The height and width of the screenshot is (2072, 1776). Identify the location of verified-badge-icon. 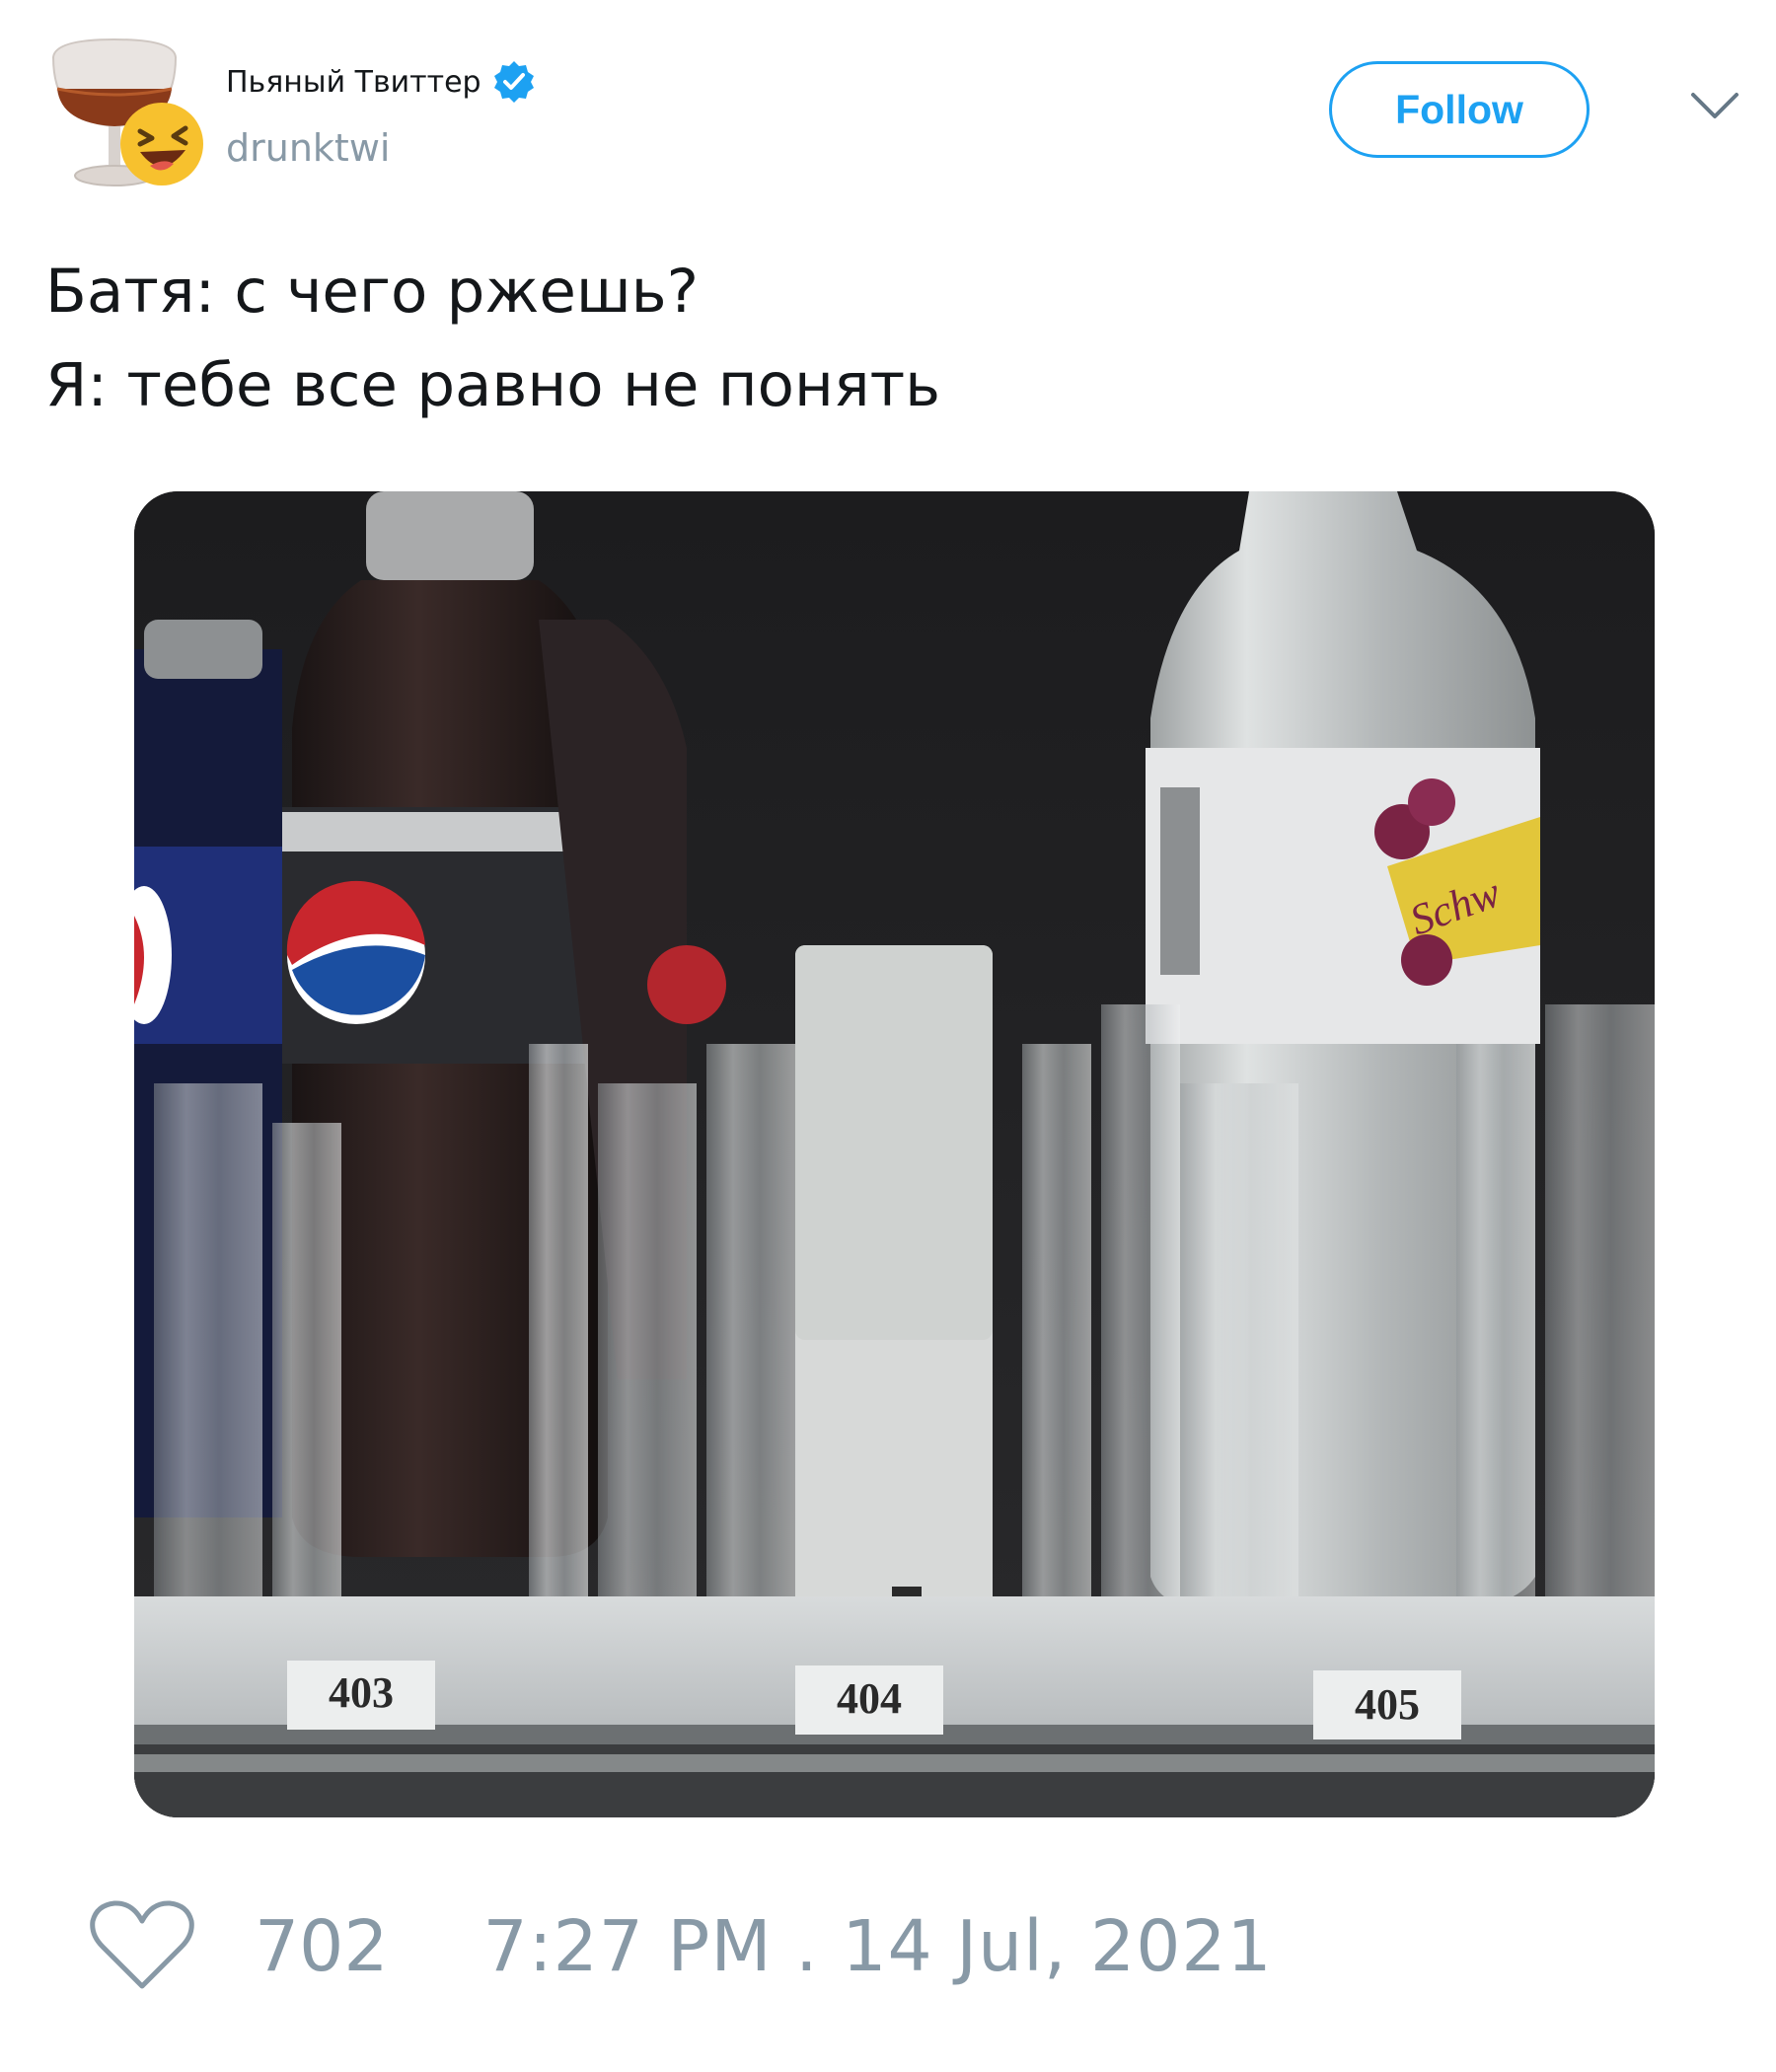
(514, 82).